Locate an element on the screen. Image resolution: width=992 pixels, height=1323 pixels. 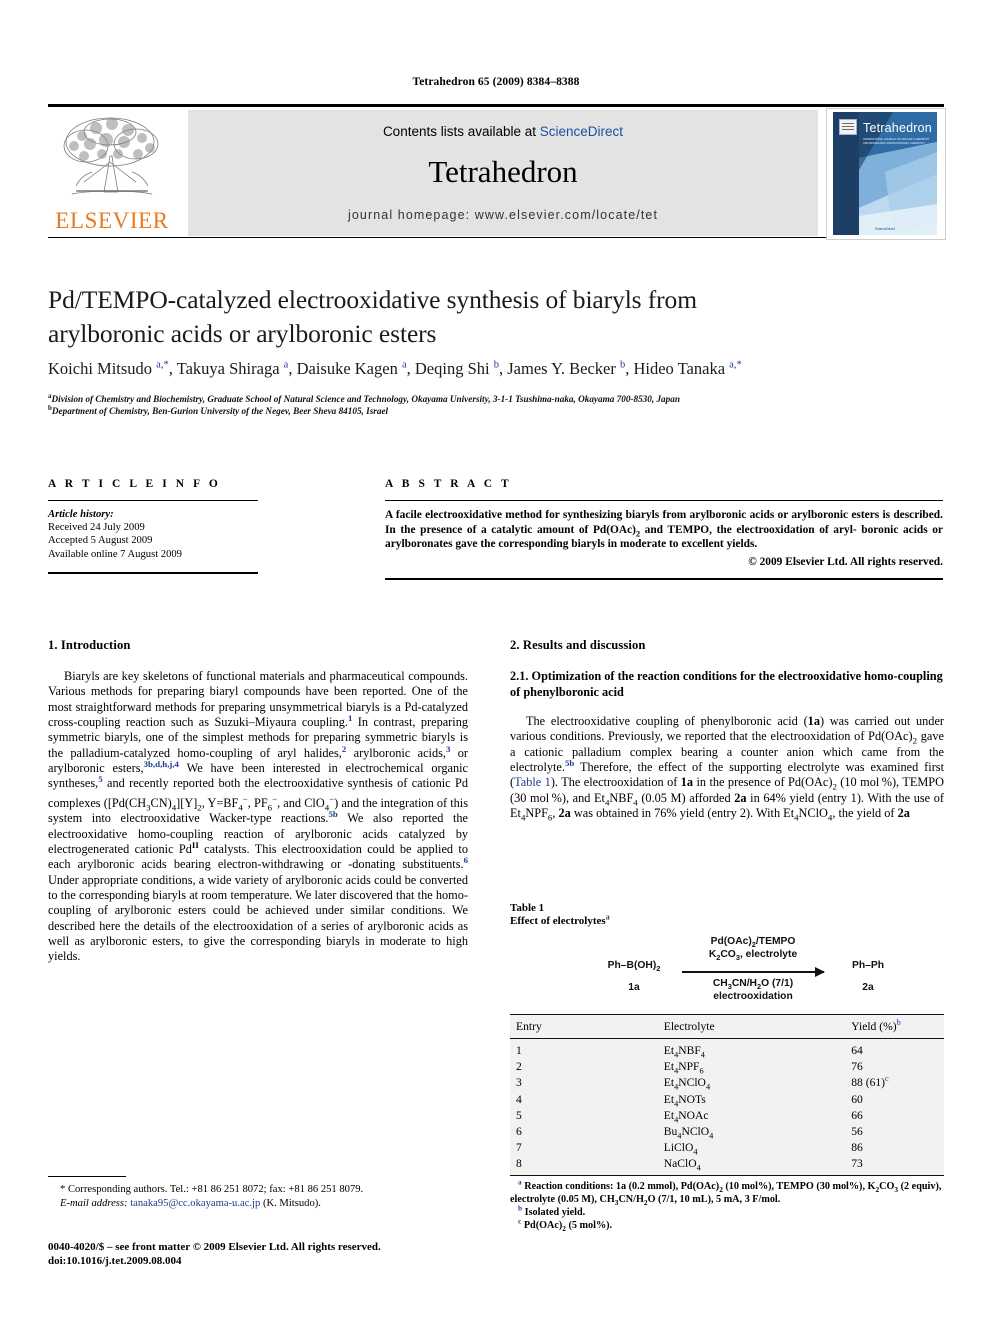
table-row: 3 Et4NClO4 88 (61)c is located at coordinates (727, 1083).